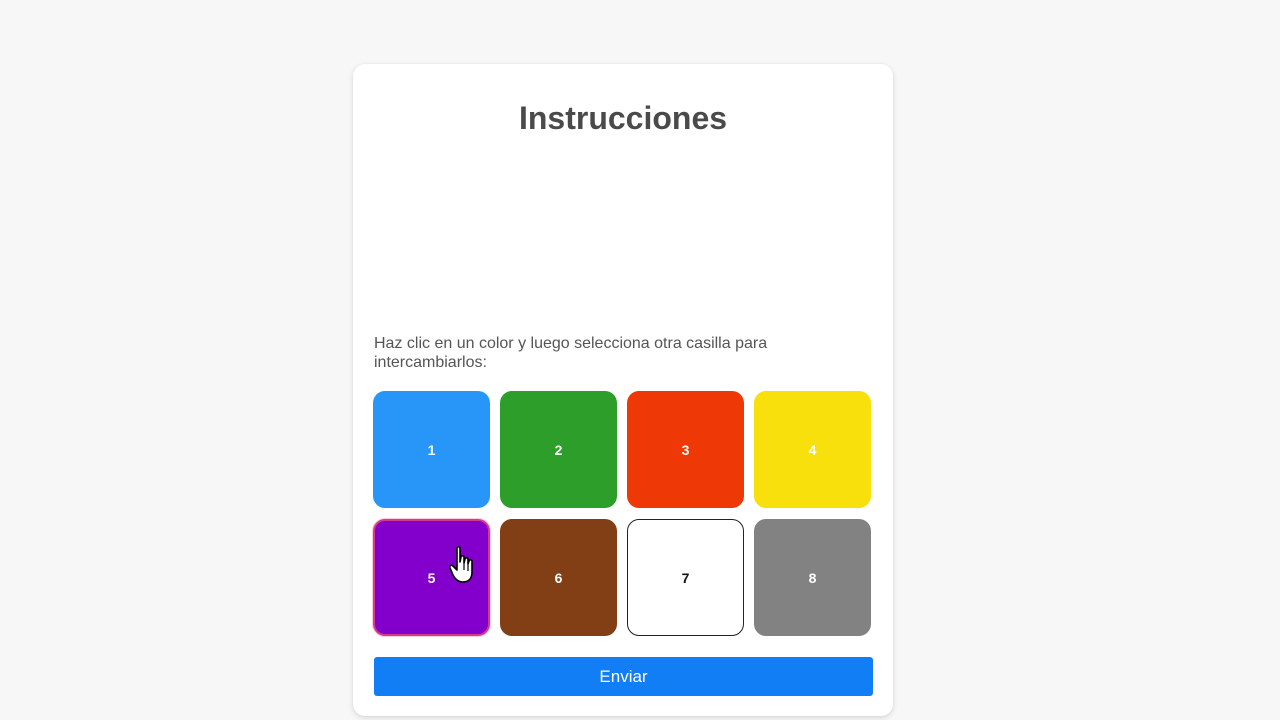 The image size is (1280, 720). I want to click on hand-pointer-icon, so click(461, 564).